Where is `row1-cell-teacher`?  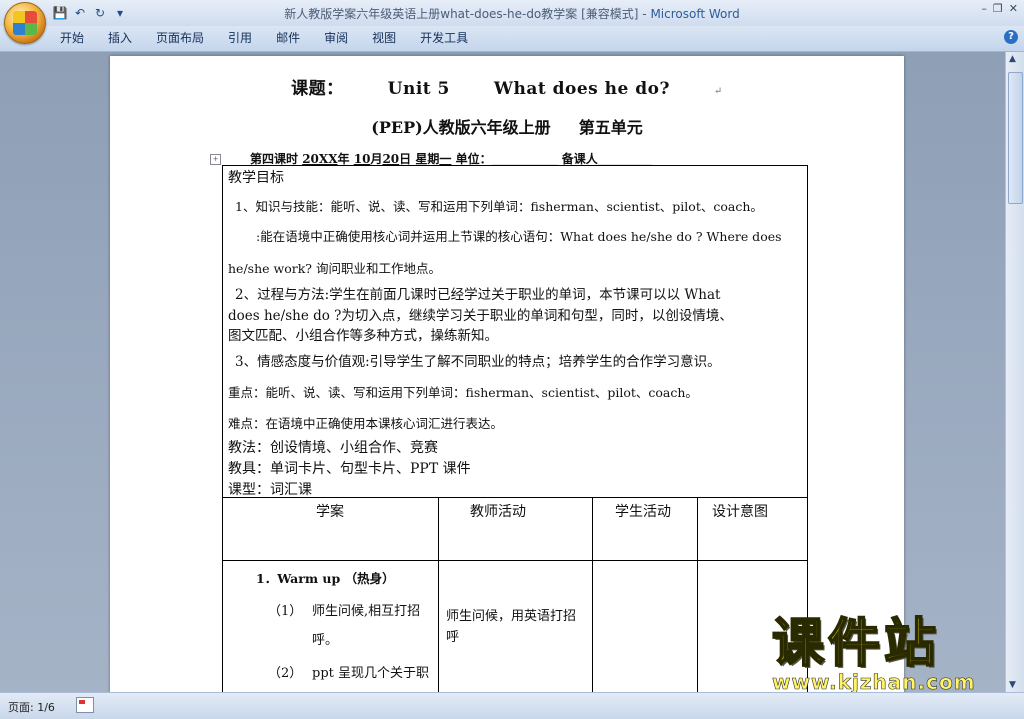 row1-cell-teacher is located at coordinates (515, 635).